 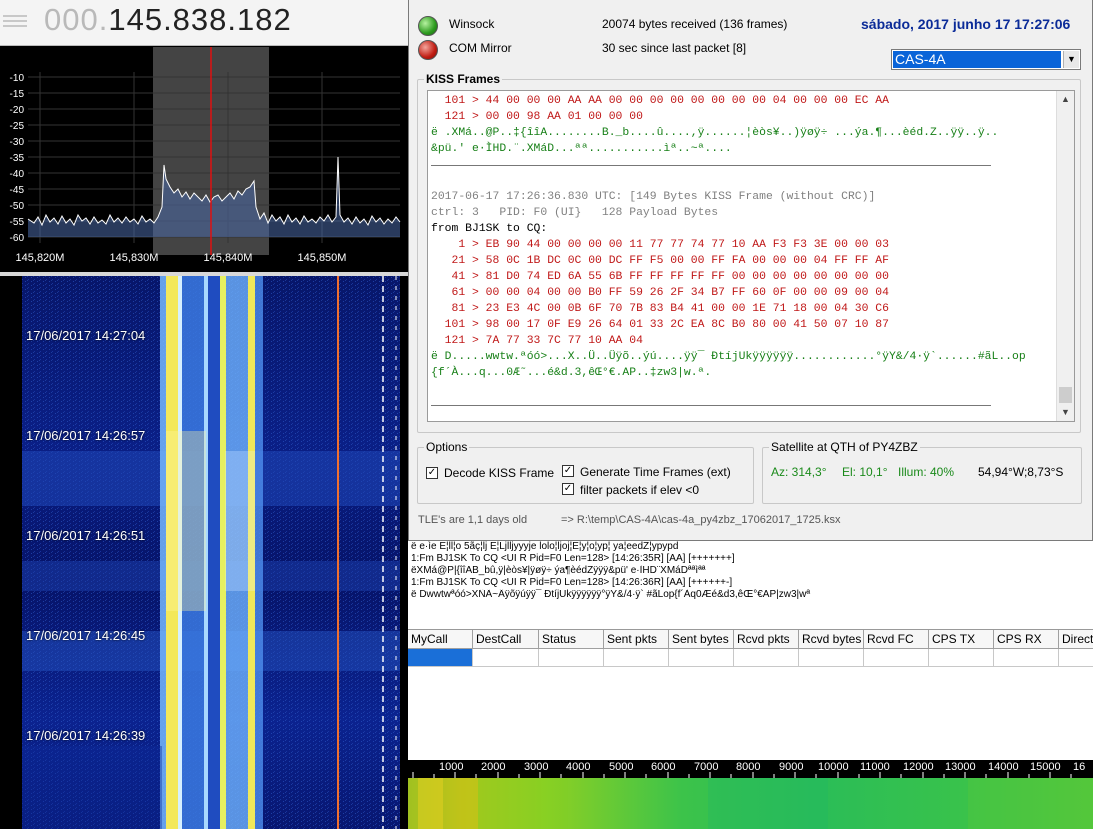 What do you see at coordinates (926, 472) in the screenshot?
I see `illumination-value: Illum: 40%` at bounding box center [926, 472].